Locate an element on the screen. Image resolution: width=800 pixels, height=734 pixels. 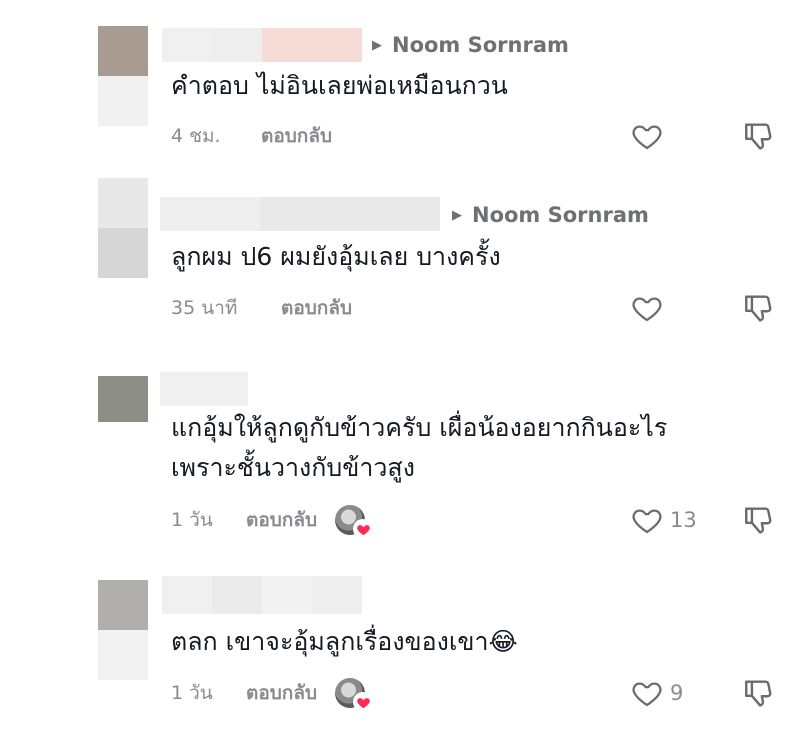
like-button: 9 is located at coordinates (656, 693).